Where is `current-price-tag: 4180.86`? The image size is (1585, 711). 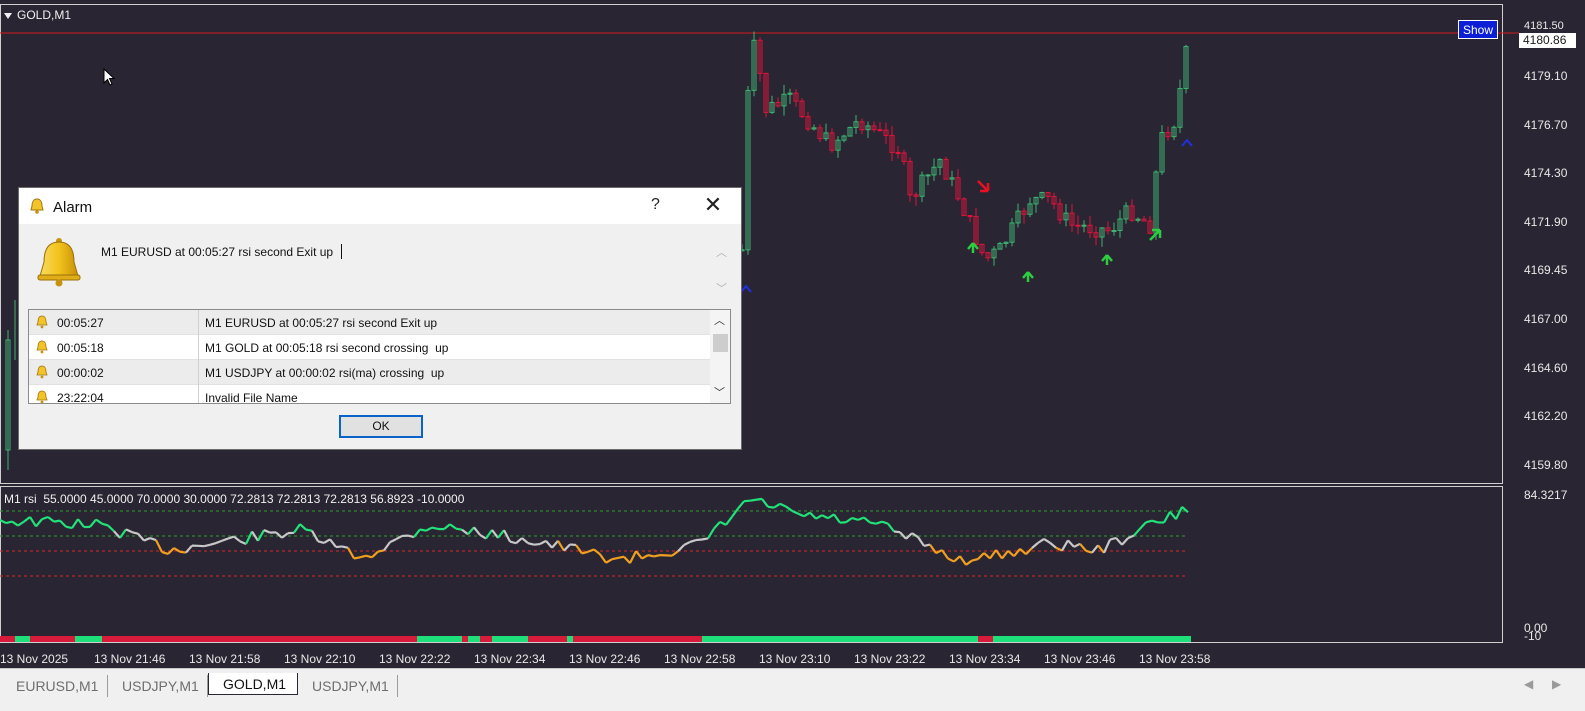 current-price-tag: 4180.86 is located at coordinates (1547, 40).